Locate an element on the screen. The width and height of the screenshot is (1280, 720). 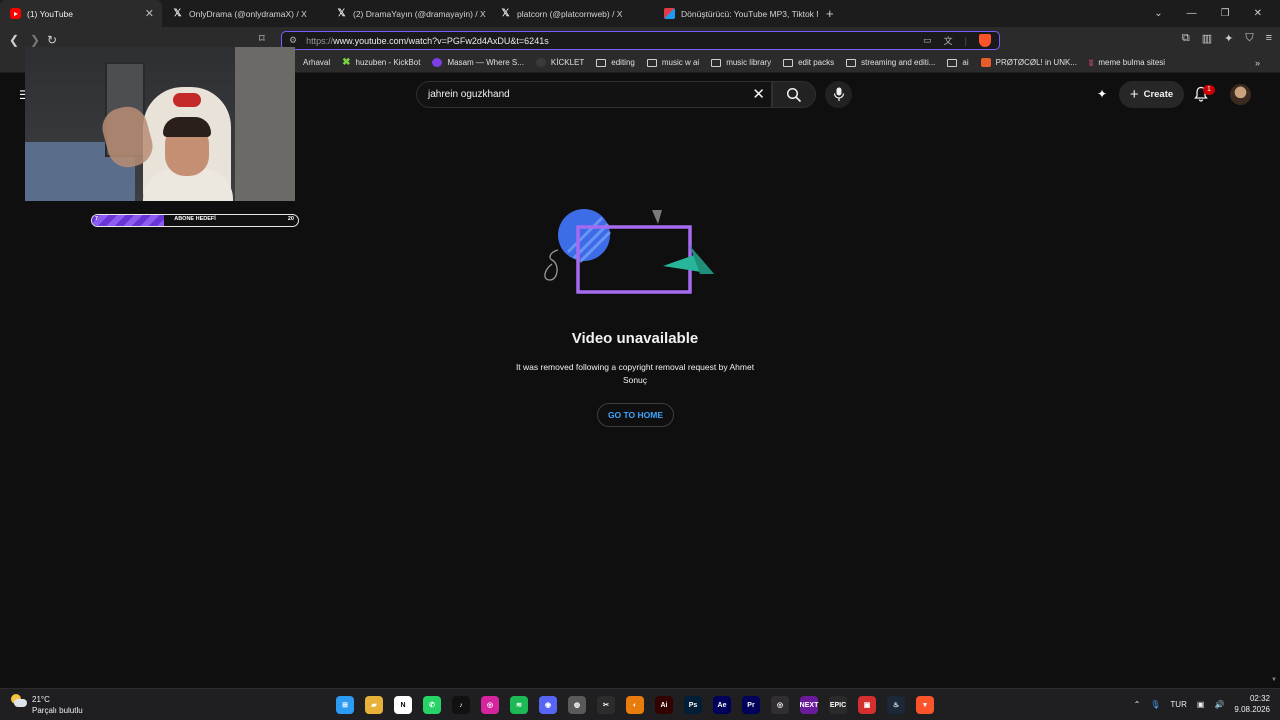
scroll-down-arrow-icon: ▼ is located at coordinates (1274, 680).